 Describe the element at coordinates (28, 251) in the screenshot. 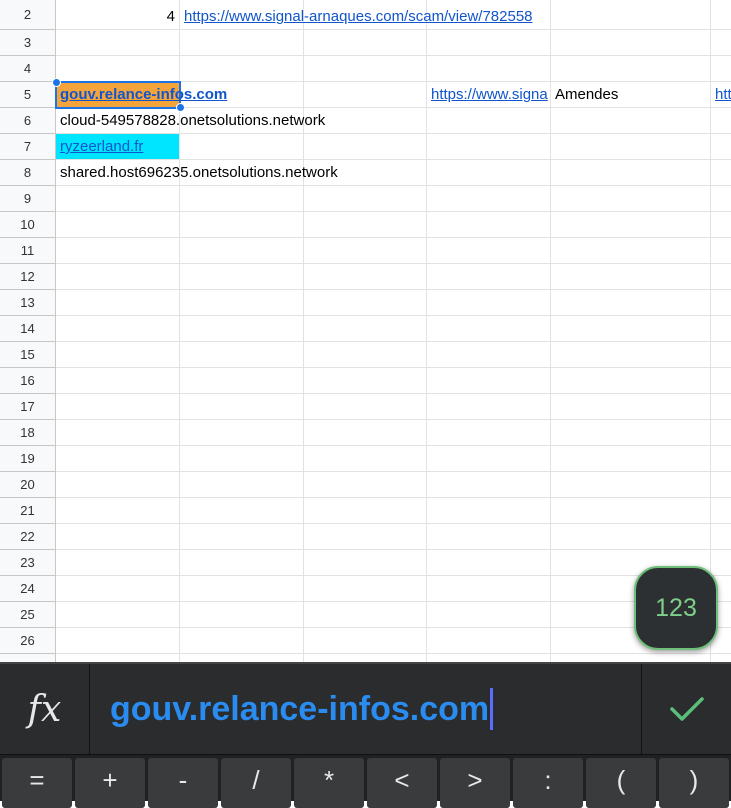

I see `row-header: 11` at that location.